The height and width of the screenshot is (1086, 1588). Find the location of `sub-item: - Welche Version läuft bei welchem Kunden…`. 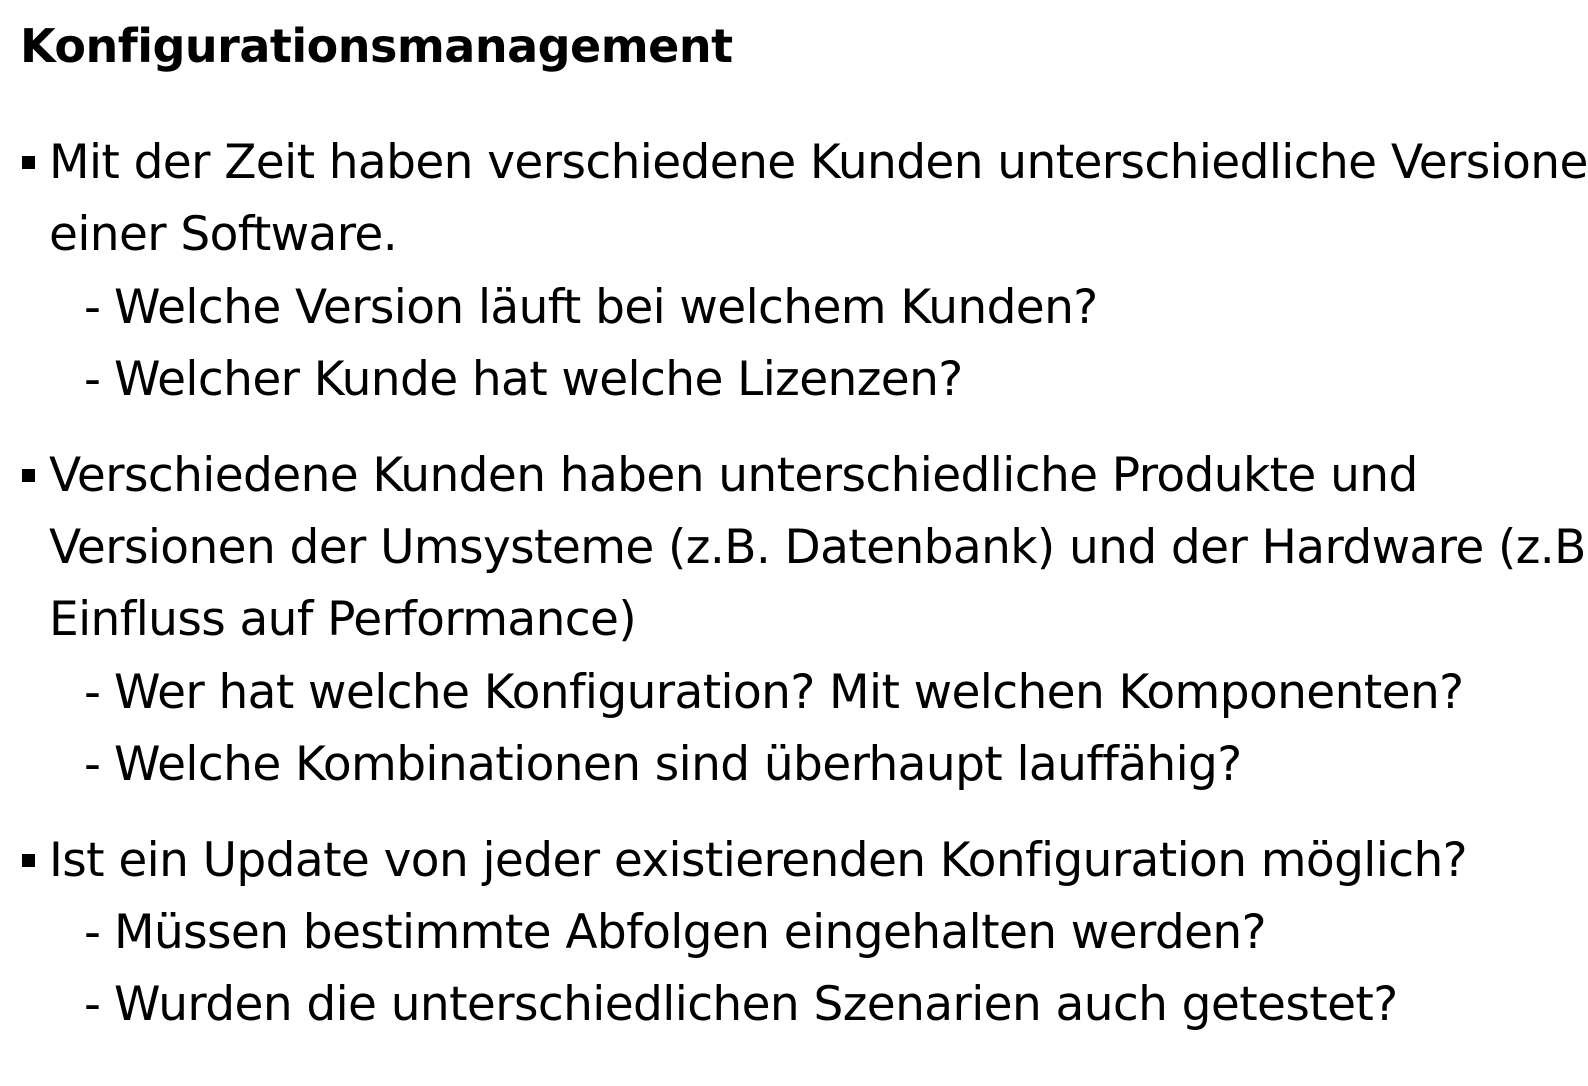

sub-item: - Welche Version läuft bei welchem Kunden… is located at coordinates (591, 308).